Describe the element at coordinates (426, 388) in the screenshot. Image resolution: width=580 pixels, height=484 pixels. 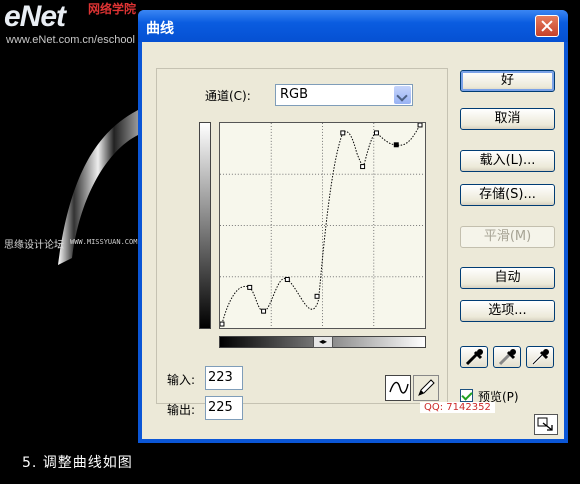
I see `pencil-tool-icon` at that location.